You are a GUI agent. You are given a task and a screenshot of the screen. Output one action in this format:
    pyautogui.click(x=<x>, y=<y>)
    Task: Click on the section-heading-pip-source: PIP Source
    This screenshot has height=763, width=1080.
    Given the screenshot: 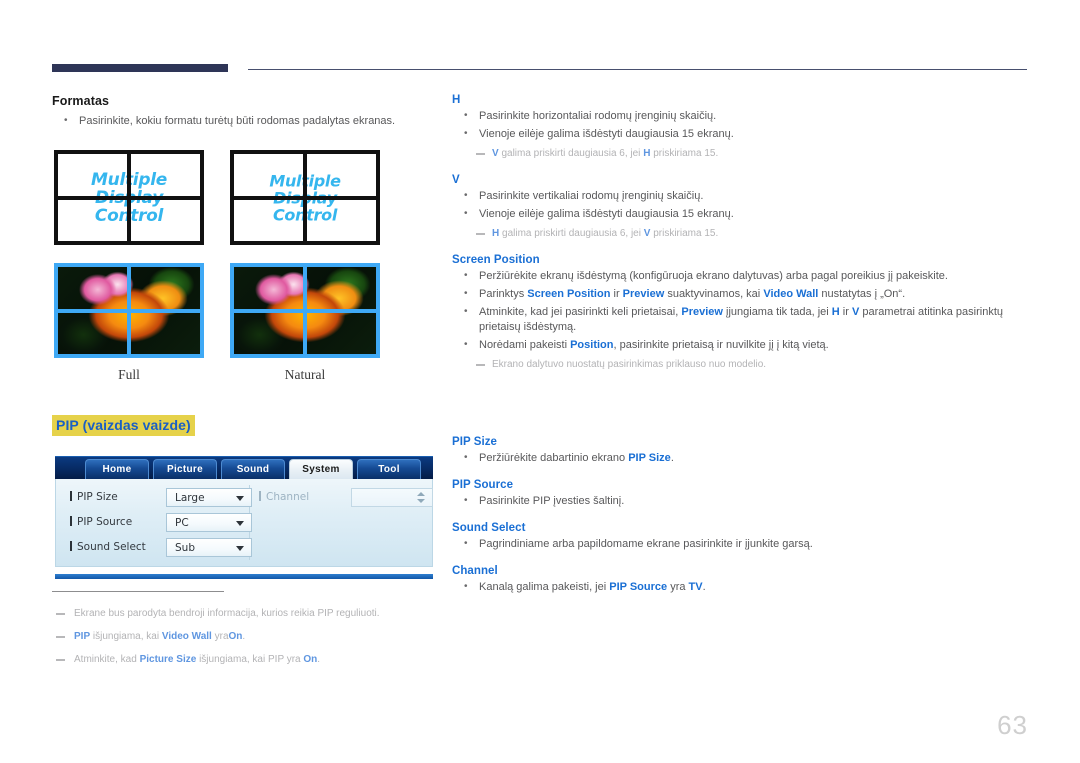 What is the action you would take?
    pyautogui.click(x=483, y=485)
    